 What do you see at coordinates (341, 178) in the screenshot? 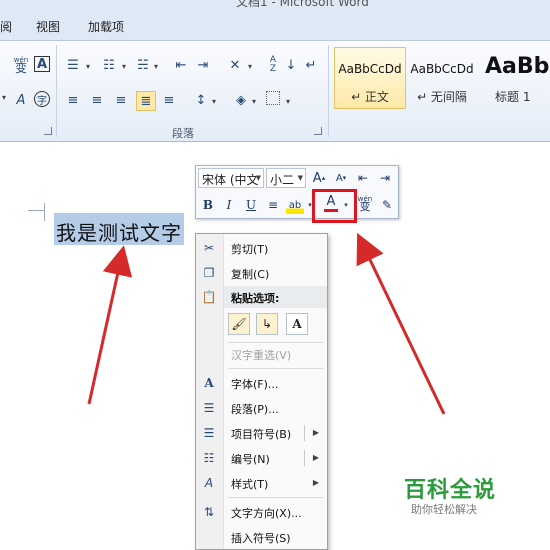
I see `shrink-font-icon: A ▾` at bounding box center [341, 178].